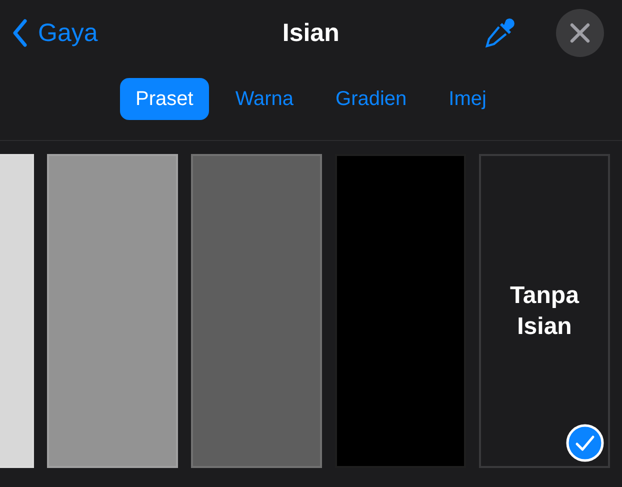 Image resolution: width=622 pixels, height=487 pixels. I want to click on tab: Praset, so click(165, 99).